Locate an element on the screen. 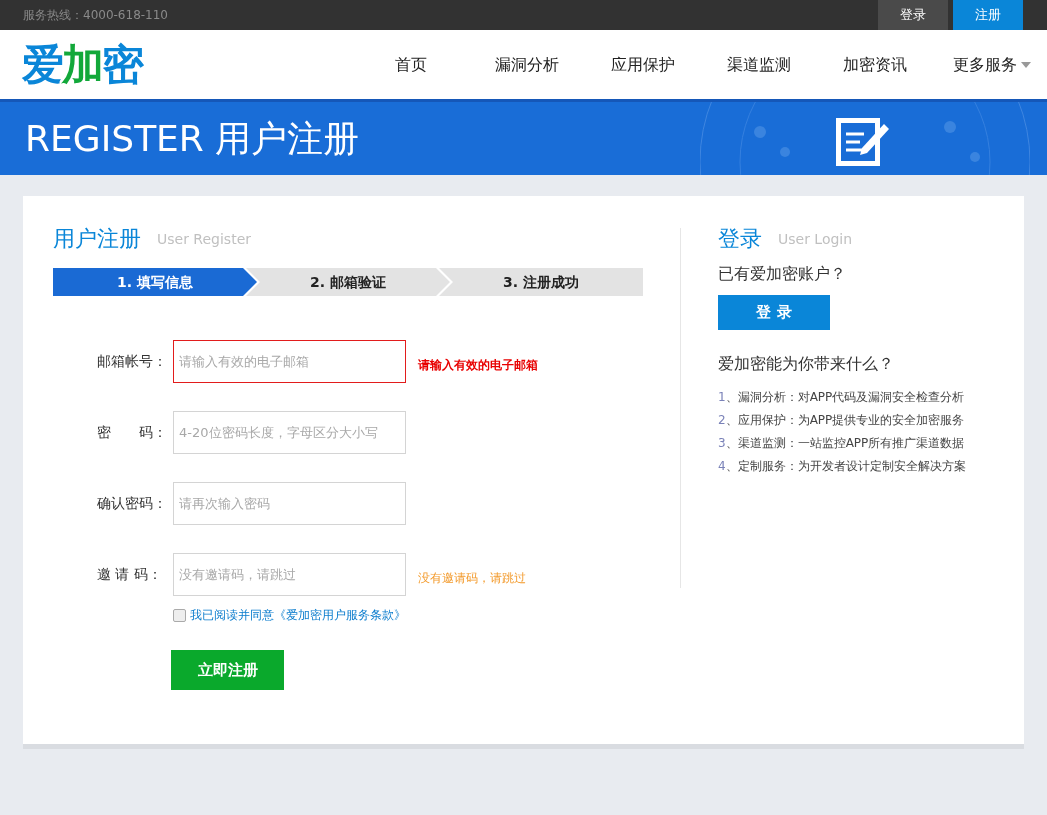  logo: 爱加密 is located at coordinates (82, 64).